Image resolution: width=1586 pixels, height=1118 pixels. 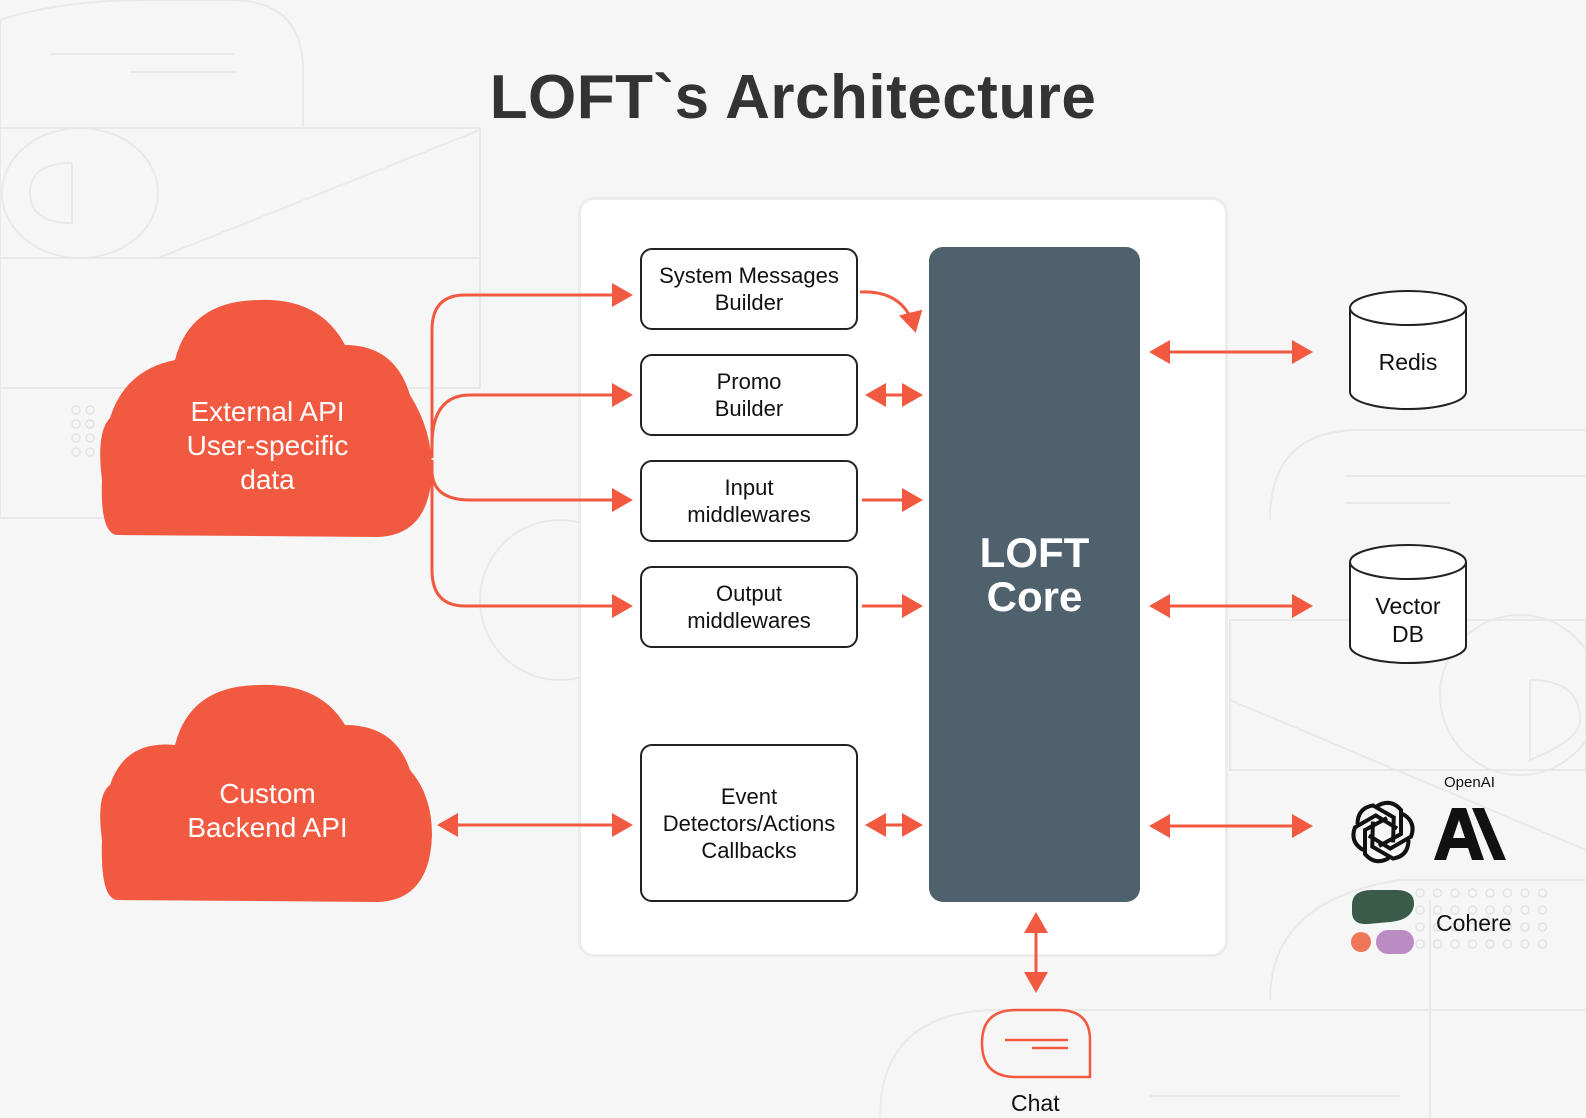 I want to click on module-line: Output, so click(x=749, y=593).